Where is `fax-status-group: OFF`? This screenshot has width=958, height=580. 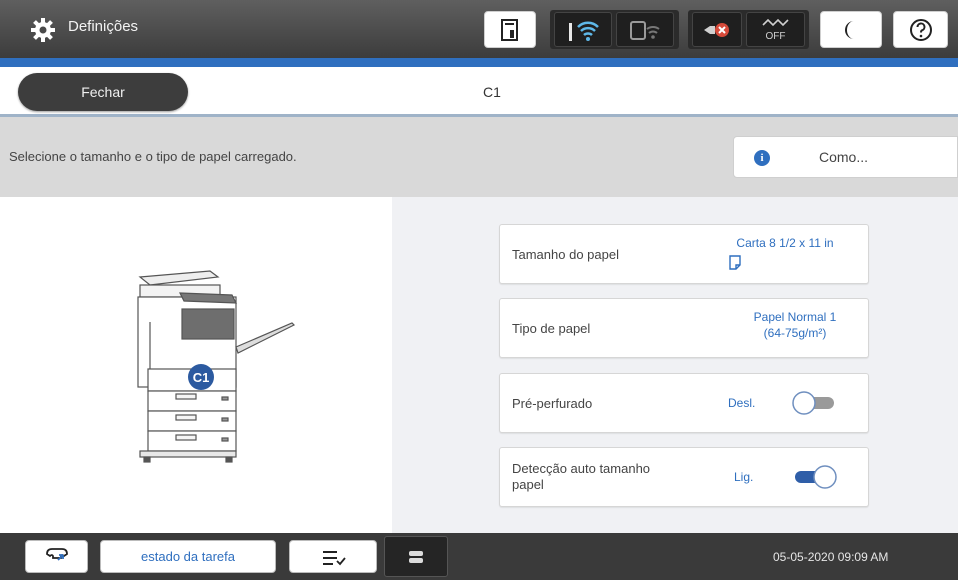
fax-status-group: OFF is located at coordinates (748, 29).